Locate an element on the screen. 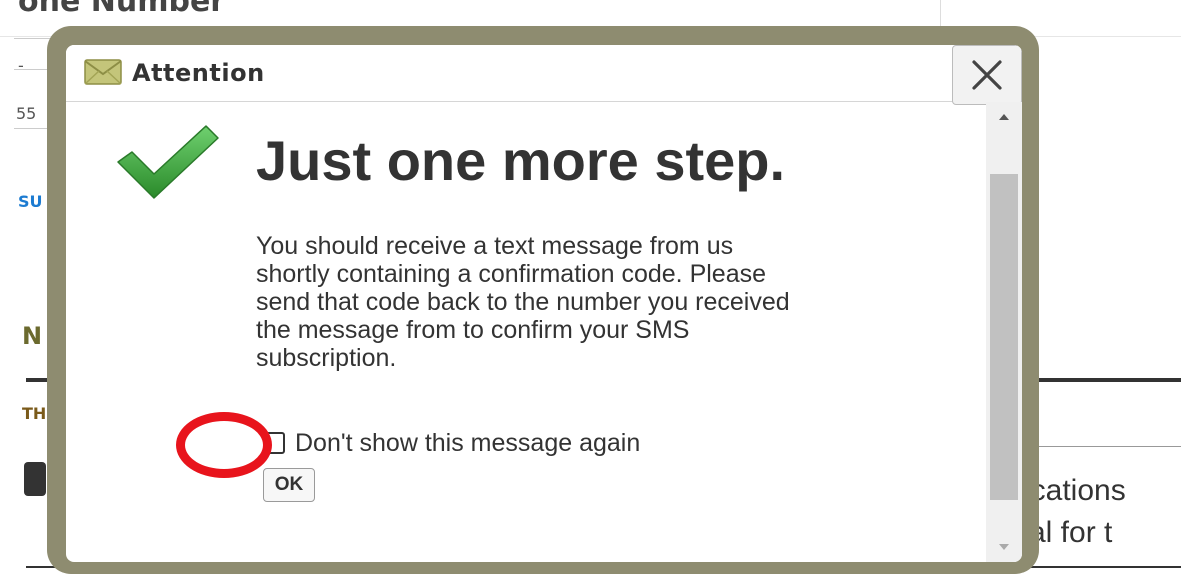 This screenshot has width=1181, height=574. scroll-down-arrow-icon is located at coordinates (1004, 547).